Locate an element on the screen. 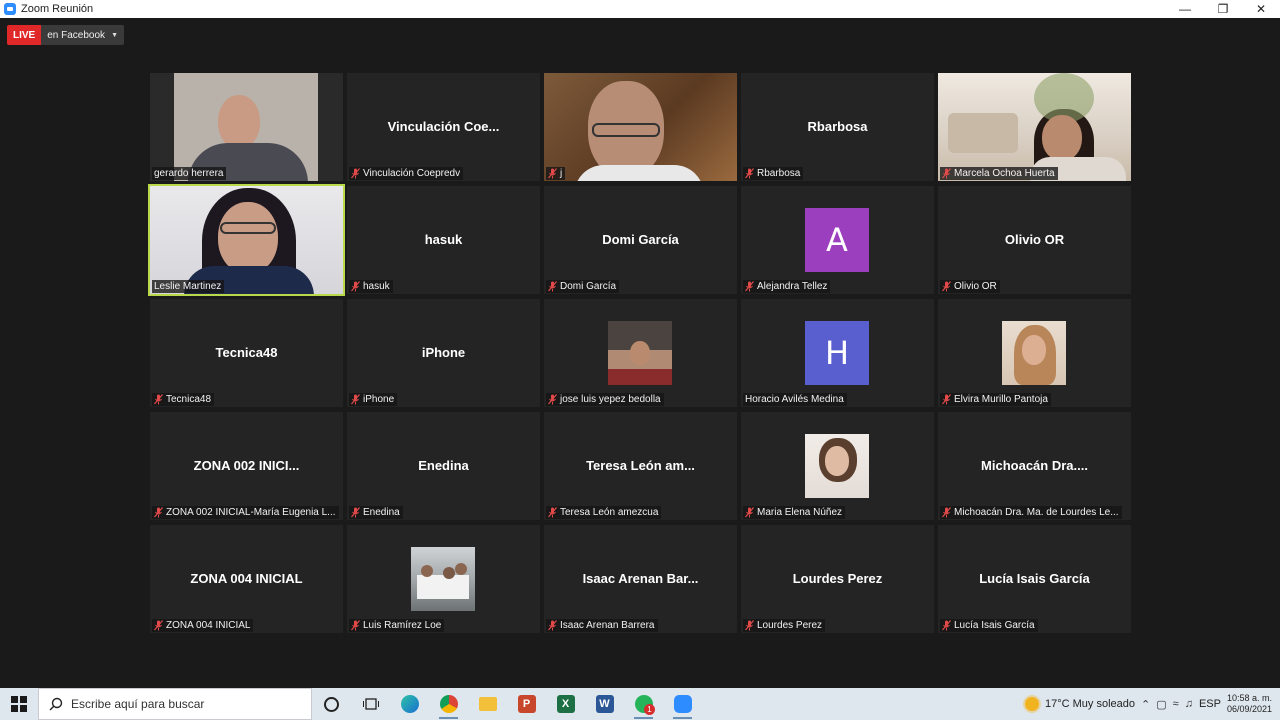 The height and width of the screenshot is (720, 1280). participant-name-label: Lucía Isais García is located at coordinates (989, 625).